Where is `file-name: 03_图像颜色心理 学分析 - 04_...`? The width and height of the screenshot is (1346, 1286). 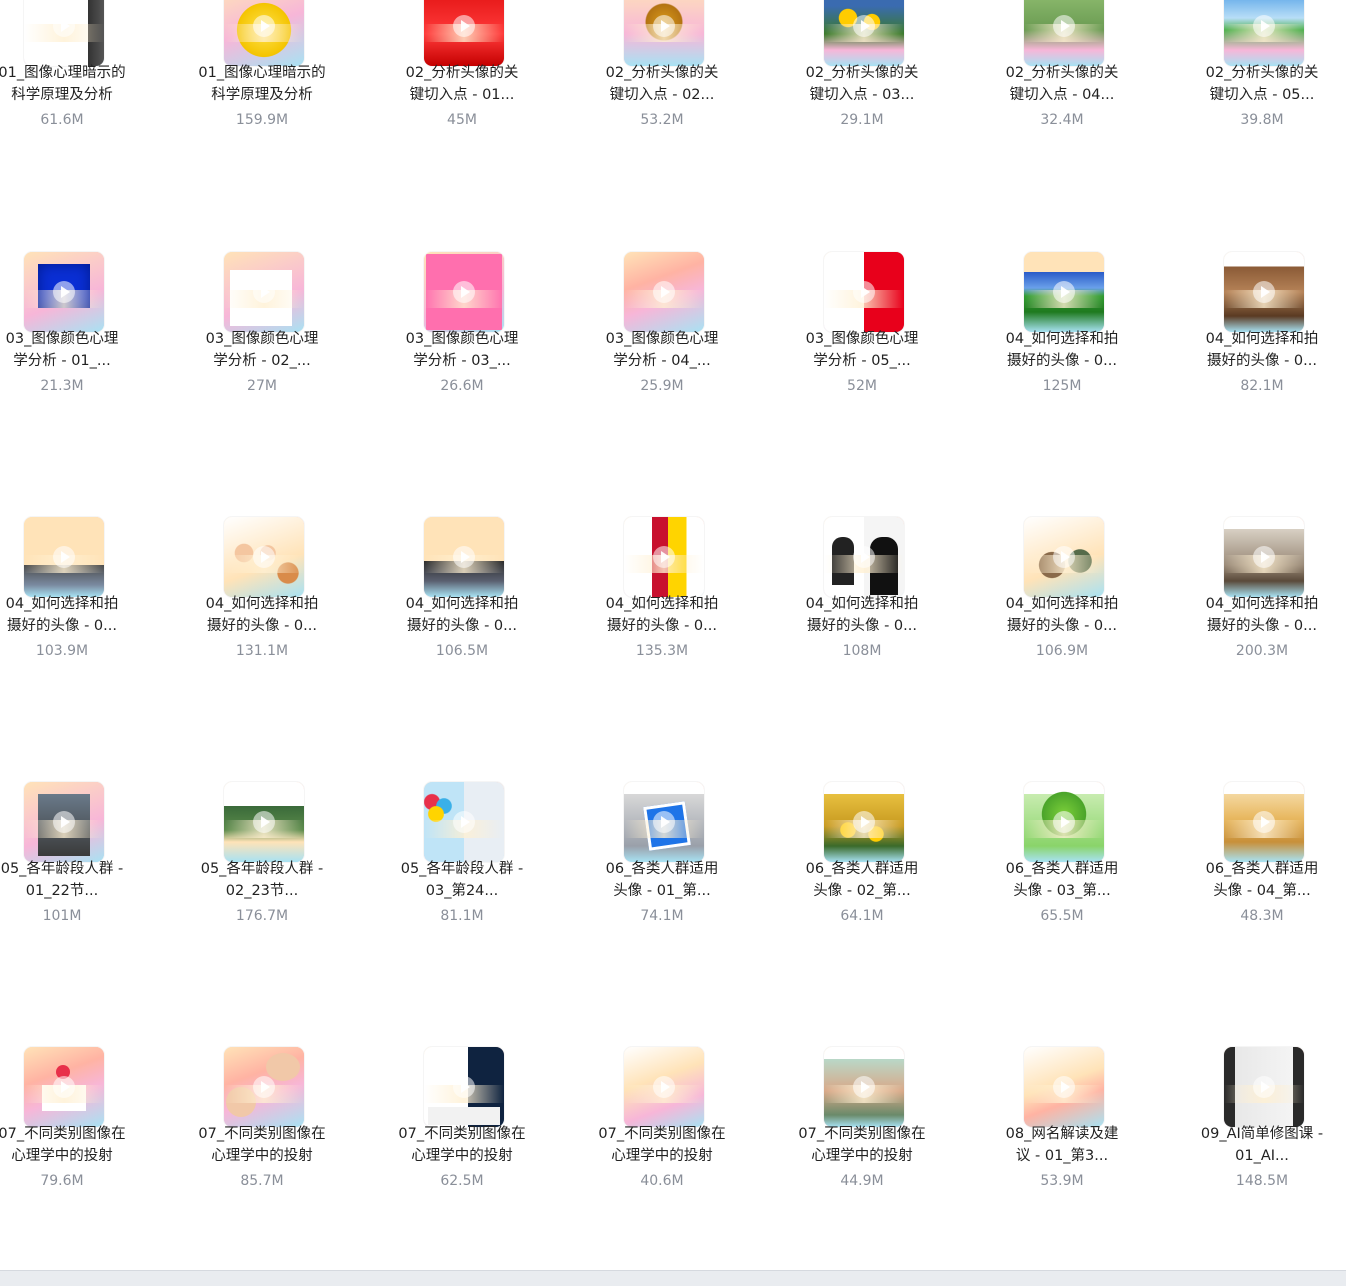
file-name: 03_图像颜色心理 学分析 - 04_... is located at coordinates (662, 350).